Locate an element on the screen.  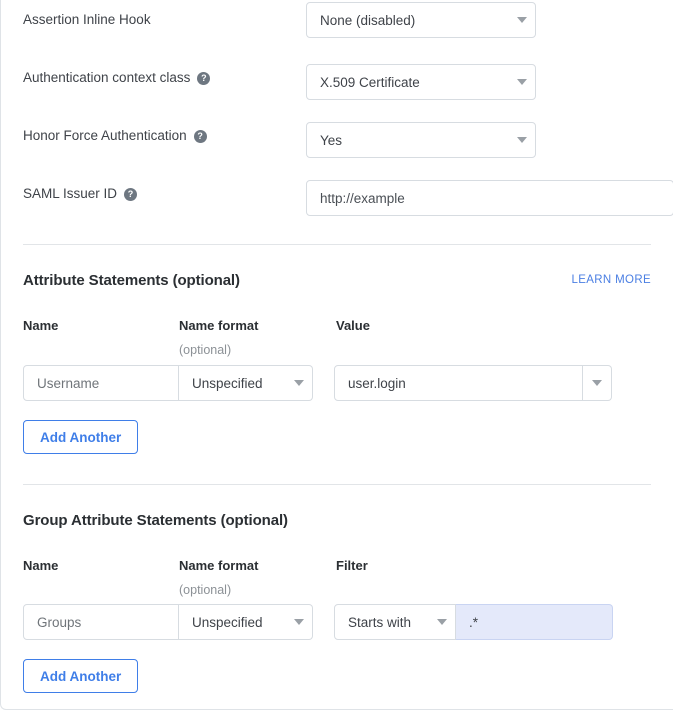
select-assertion-inline-hook: None (disabled) is located at coordinates (421, 20).